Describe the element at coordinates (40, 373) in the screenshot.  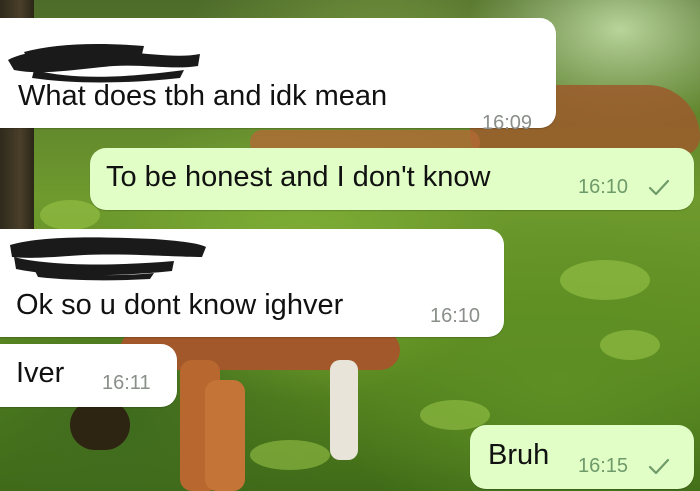
I see `message-text: Iver` at that location.